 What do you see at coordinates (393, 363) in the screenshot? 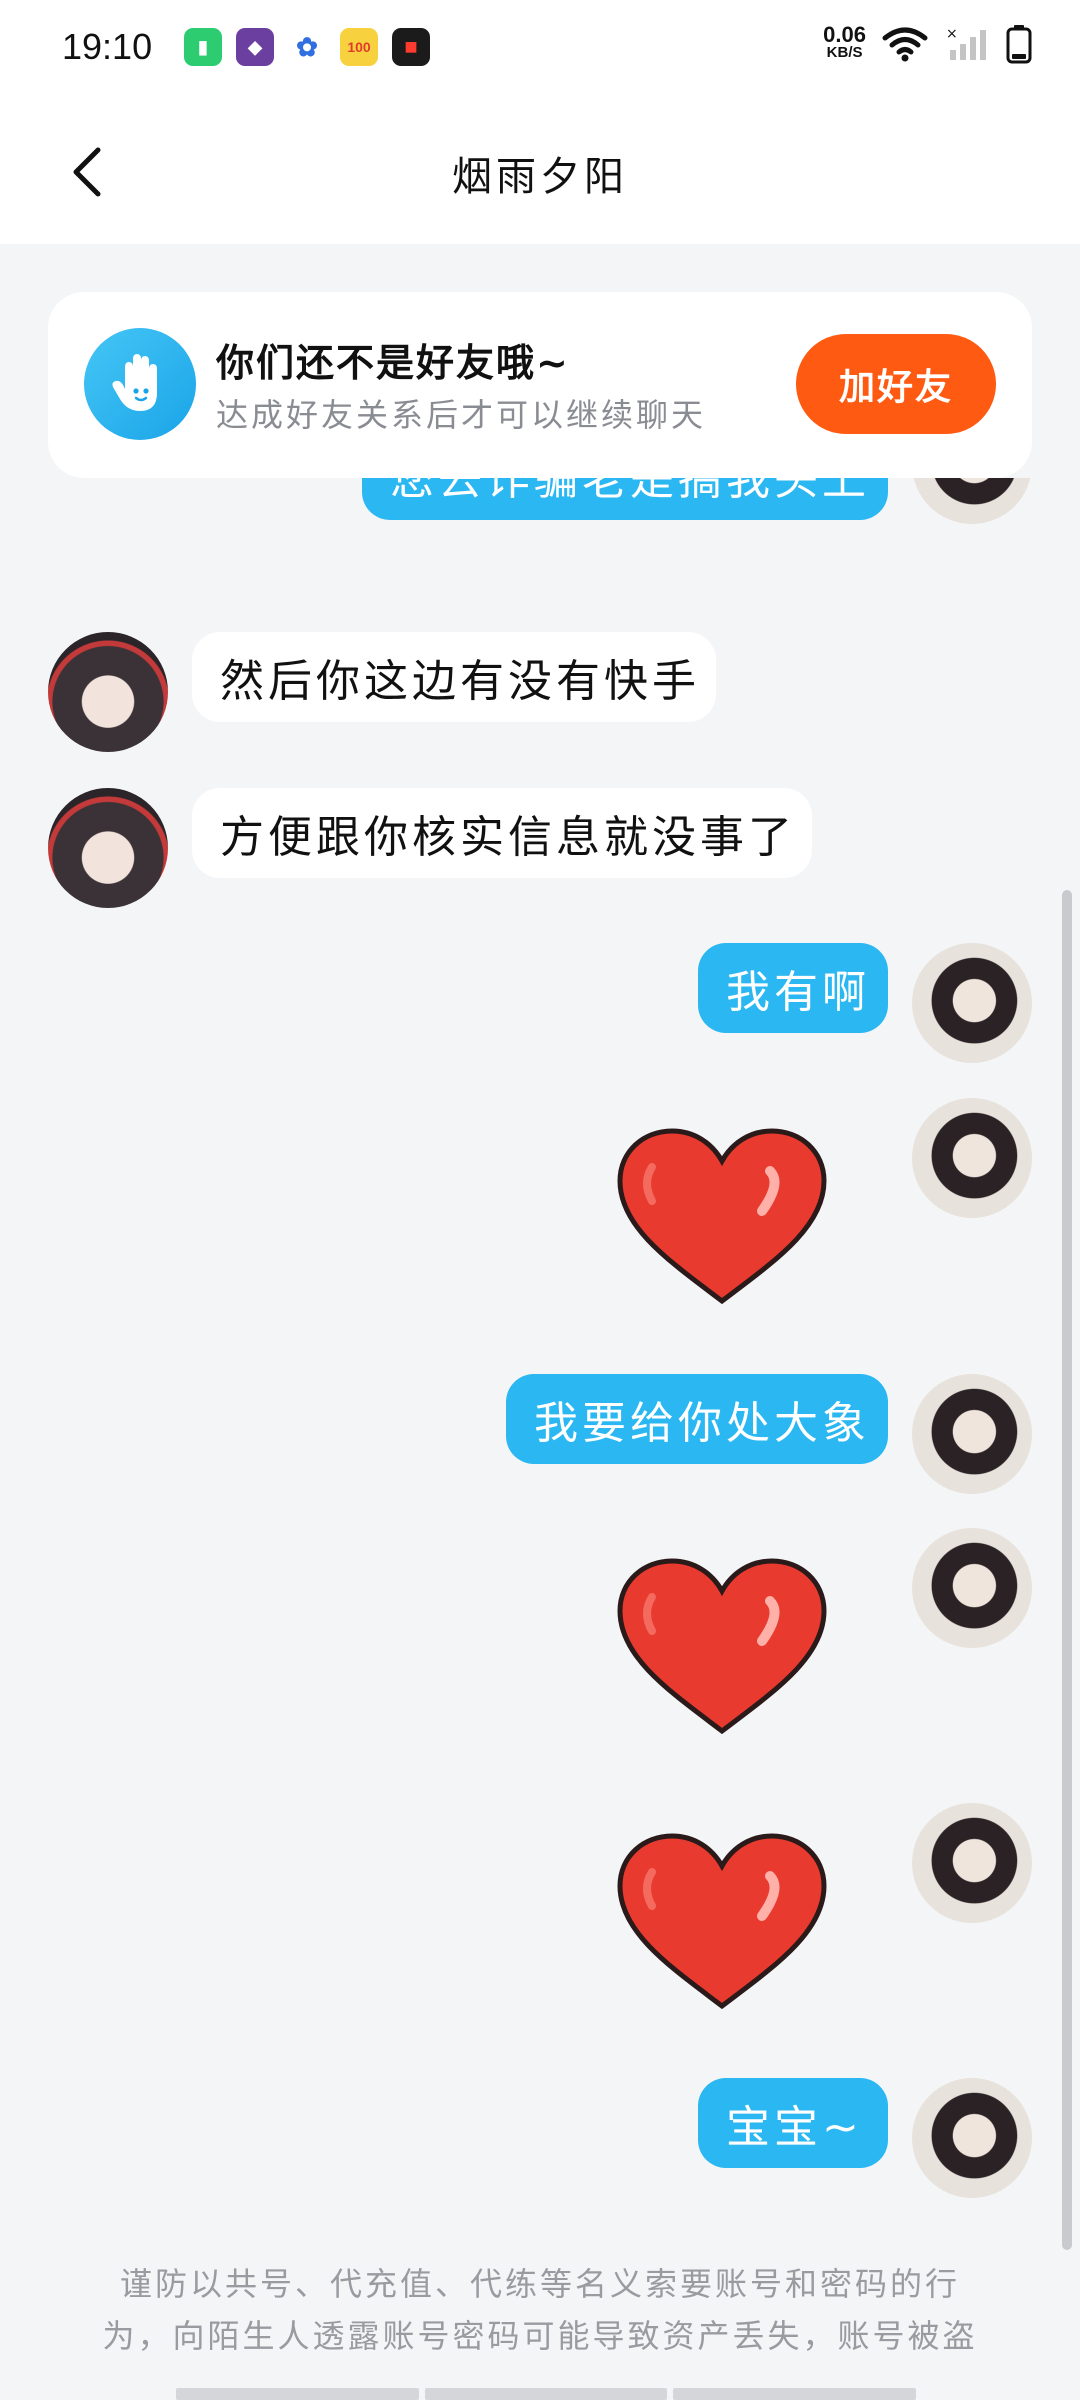
I see `notice-title: 你们还不是好友哦~` at bounding box center [393, 363].